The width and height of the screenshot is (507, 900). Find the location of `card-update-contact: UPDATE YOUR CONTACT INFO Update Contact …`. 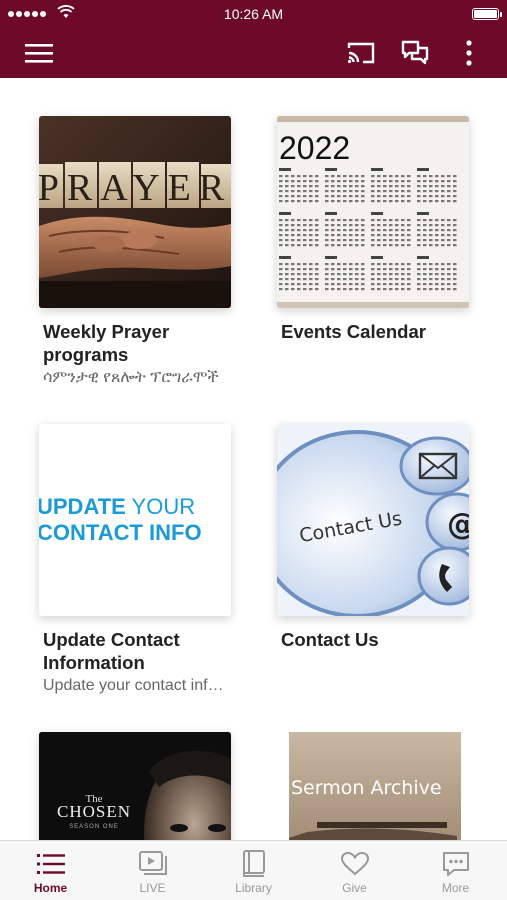

card-update-contact: UPDATE YOUR CONTACT INFO Update Contact … is located at coordinates (135, 560).